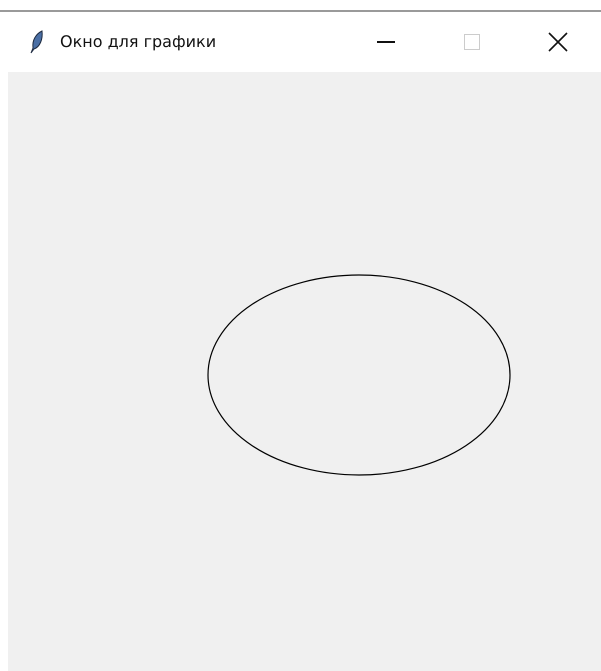 The height and width of the screenshot is (671, 601). I want to click on close-icon, so click(558, 42).